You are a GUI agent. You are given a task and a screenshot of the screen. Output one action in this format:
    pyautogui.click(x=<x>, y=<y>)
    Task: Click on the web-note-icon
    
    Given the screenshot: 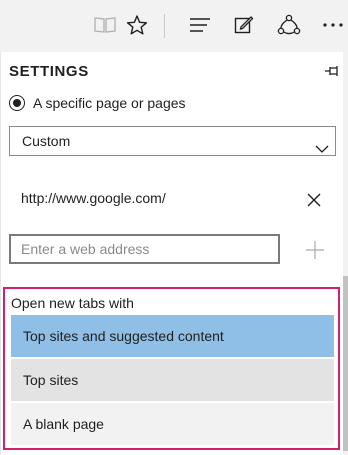 What is the action you would take?
    pyautogui.click(x=244, y=25)
    